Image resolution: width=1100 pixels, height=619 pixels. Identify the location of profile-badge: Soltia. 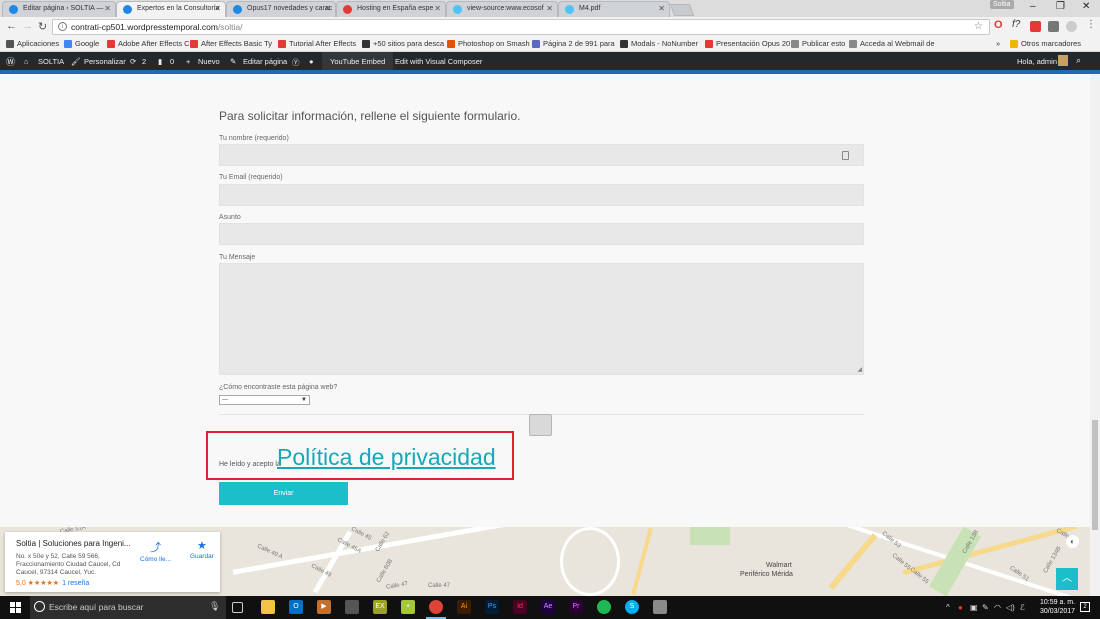
(1002, 4).